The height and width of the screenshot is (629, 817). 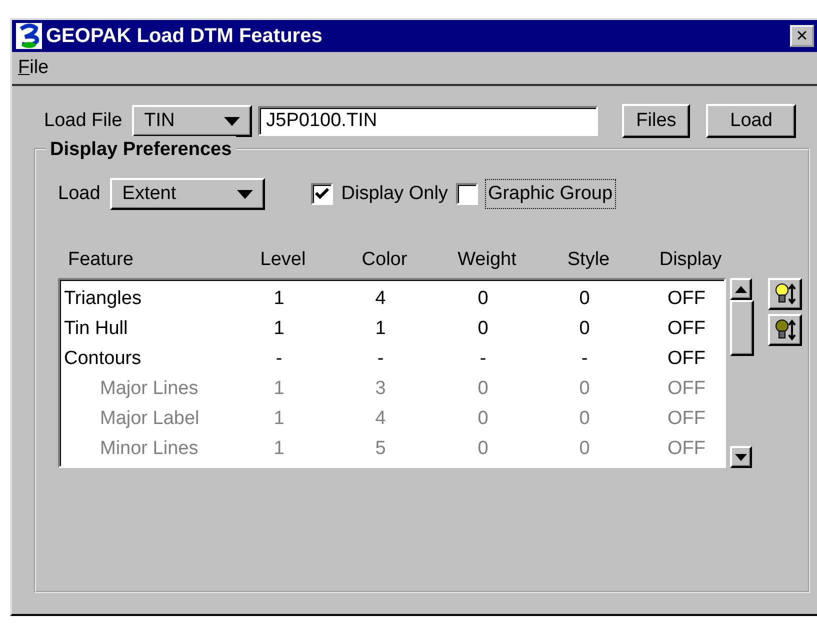 What do you see at coordinates (101, 260) in the screenshot?
I see `column-header: Feature` at bounding box center [101, 260].